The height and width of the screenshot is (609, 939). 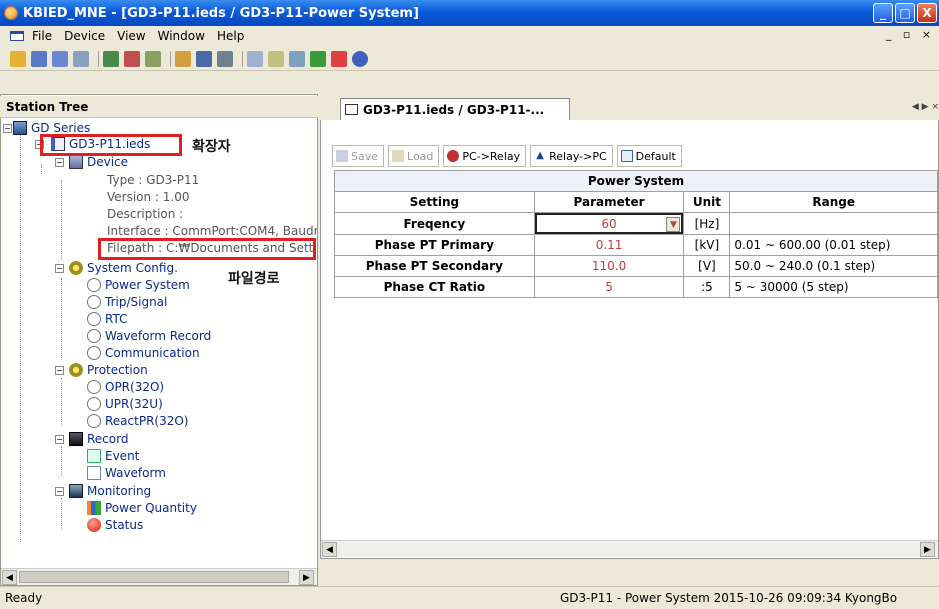 I want to click on setting-cell: Phase PT Primary, so click(x=434, y=245).